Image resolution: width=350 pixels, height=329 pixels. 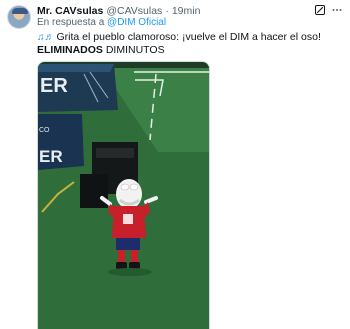 What do you see at coordinates (130, 272) in the screenshot?
I see `mascot-shadow` at bounding box center [130, 272].